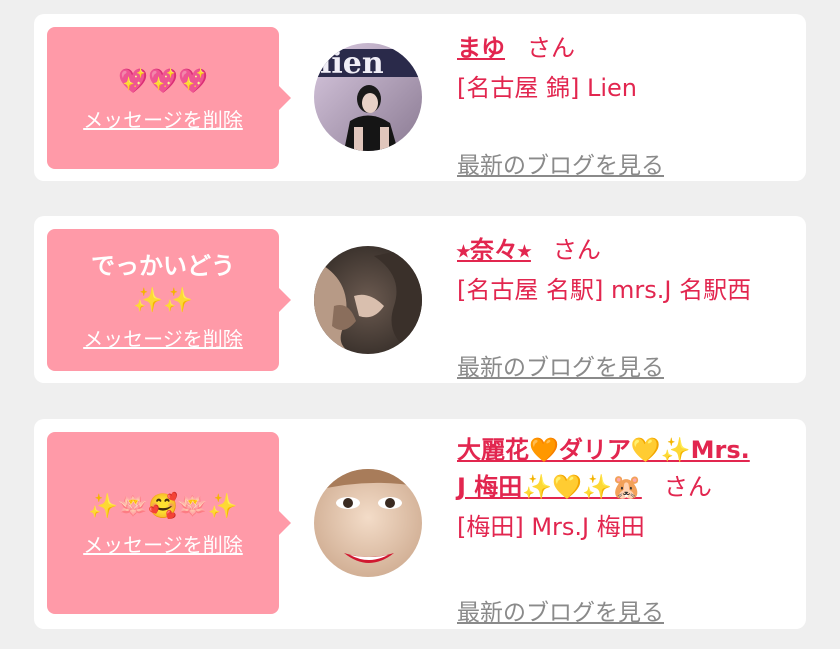 The width and height of the screenshot is (840, 649). What do you see at coordinates (551, 527) in the screenshot?
I see `shop-label: [梅田] Mrs.J 梅田` at bounding box center [551, 527].